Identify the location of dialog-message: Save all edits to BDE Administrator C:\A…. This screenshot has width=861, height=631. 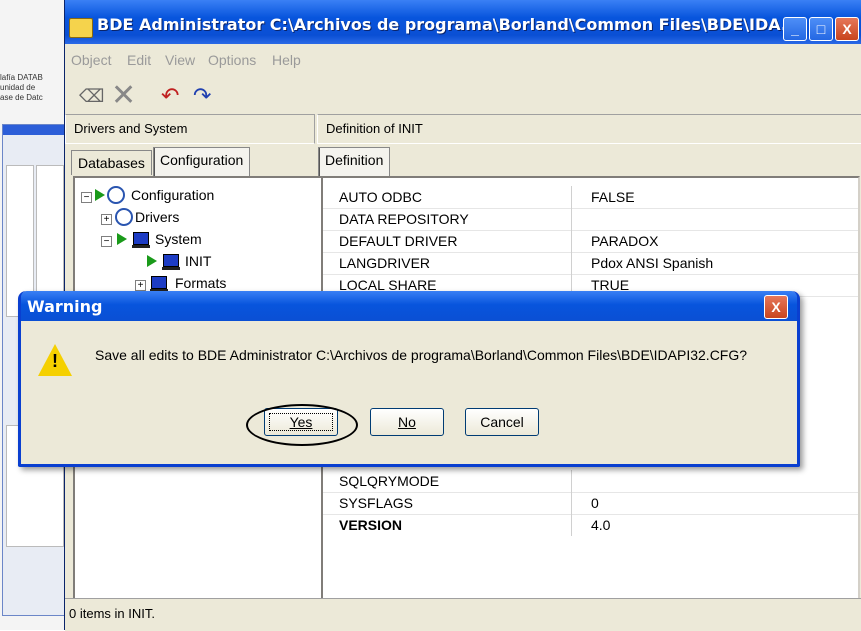
(421, 355).